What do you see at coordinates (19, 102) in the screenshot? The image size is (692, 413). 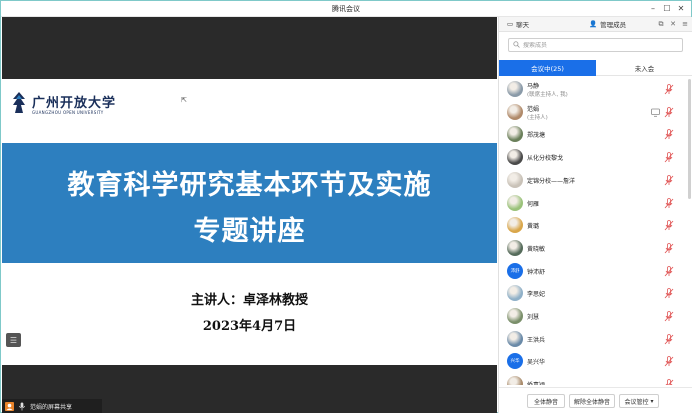 I see `university-emblem-icon` at bounding box center [19, 102].